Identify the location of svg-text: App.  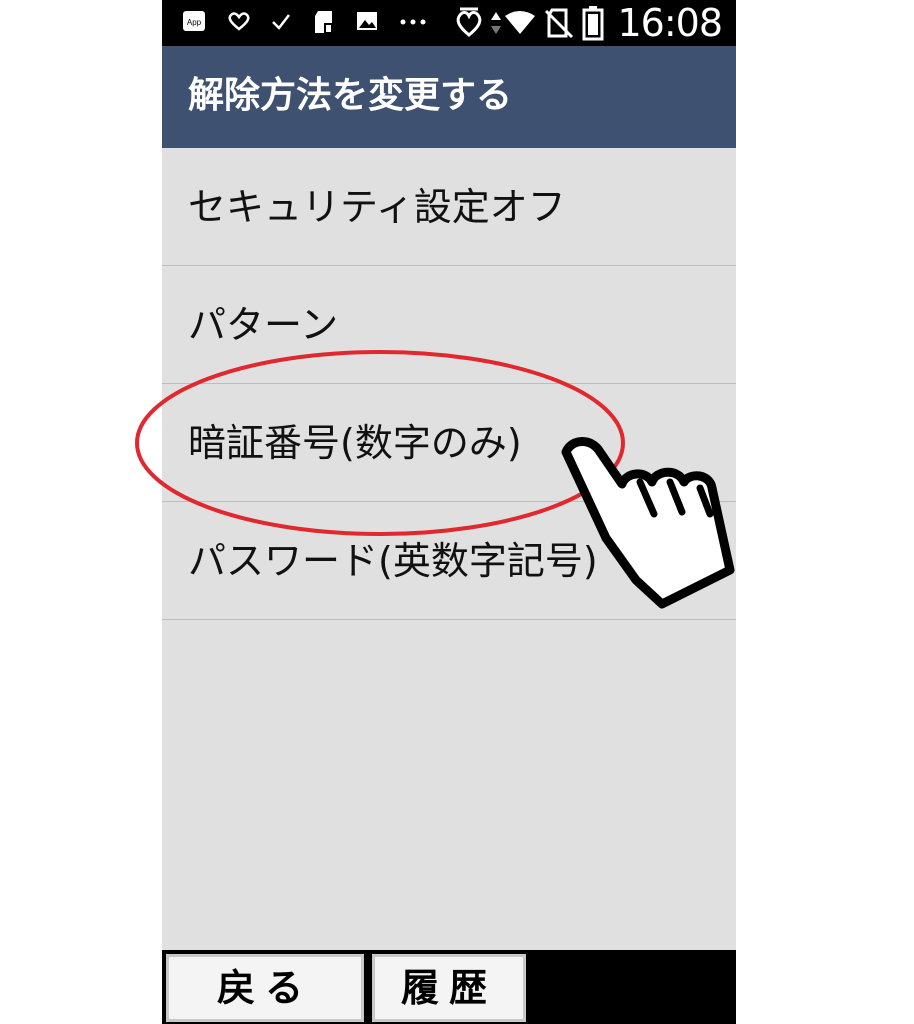
(194, 22).